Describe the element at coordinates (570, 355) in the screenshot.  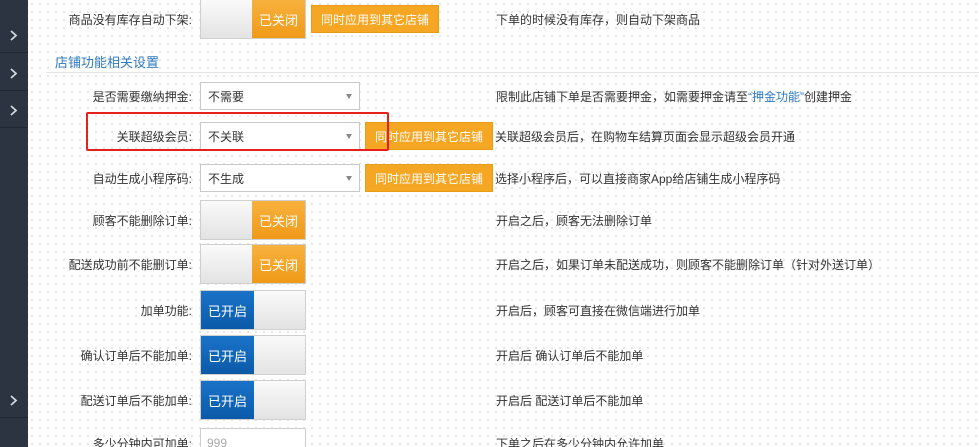
I see `setting-description: 开启后 确认订单后不能加单` at that location.